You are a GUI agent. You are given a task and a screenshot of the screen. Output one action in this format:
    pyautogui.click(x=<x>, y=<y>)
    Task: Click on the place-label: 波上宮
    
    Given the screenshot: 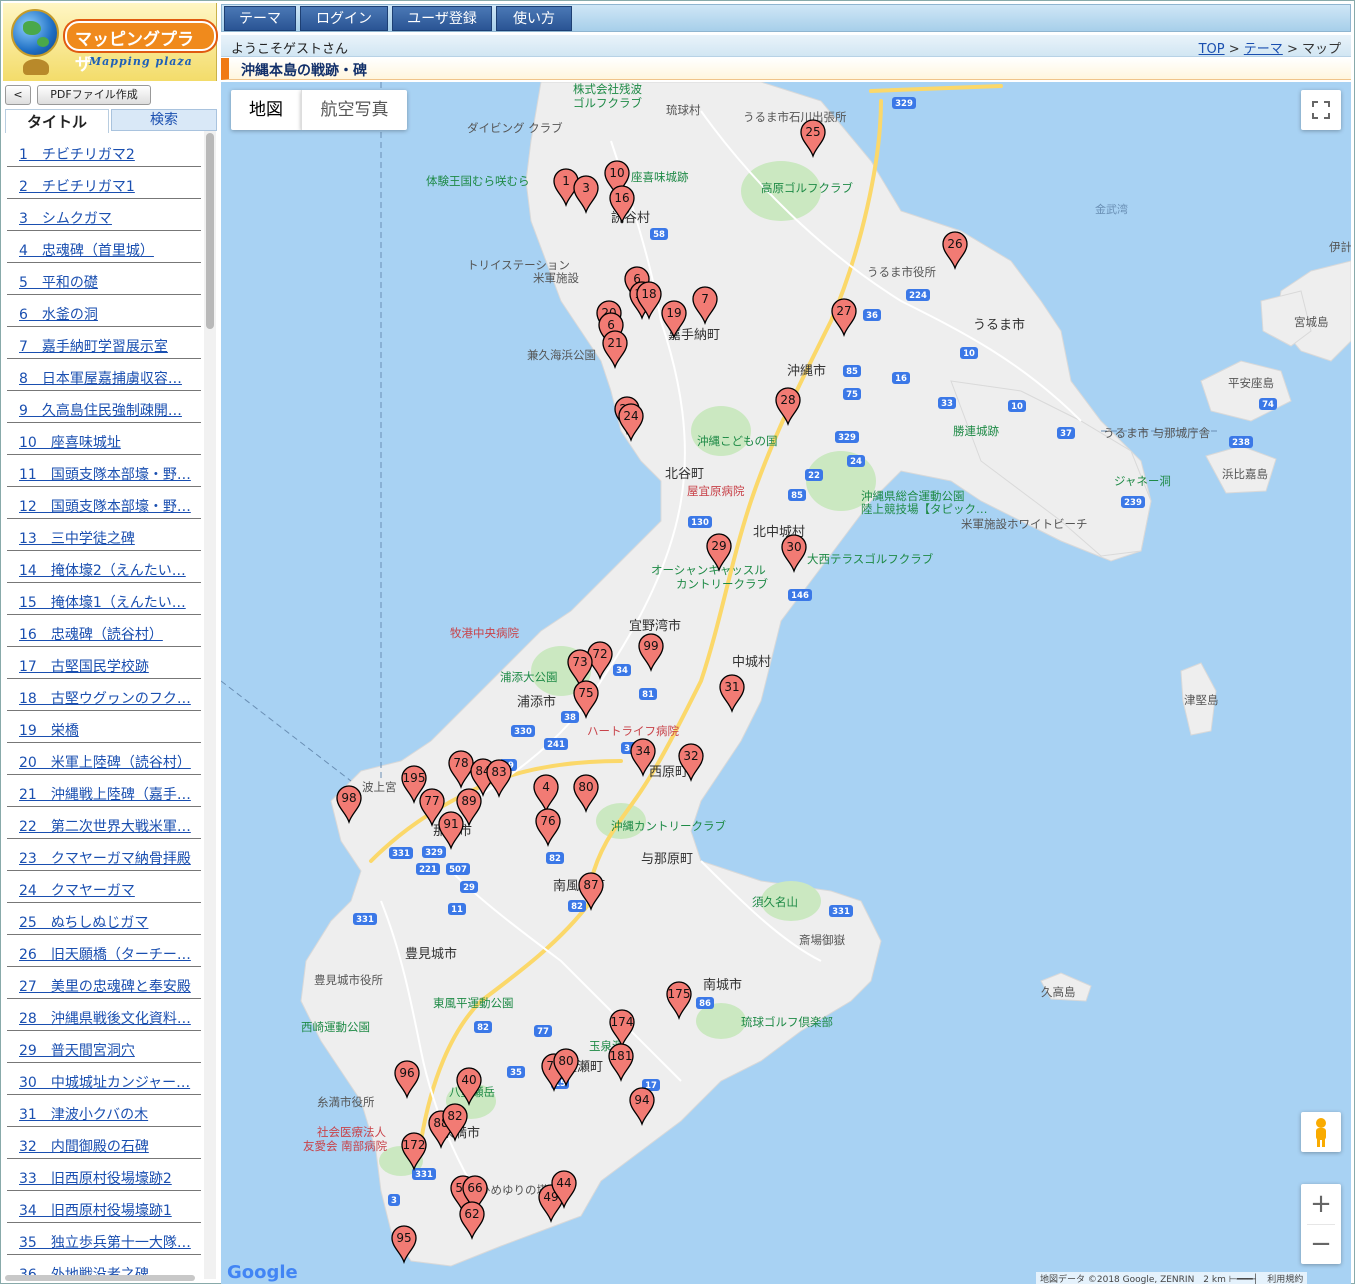 What is the action you would take?
    pyautogui.click(x=379, y=787)
    